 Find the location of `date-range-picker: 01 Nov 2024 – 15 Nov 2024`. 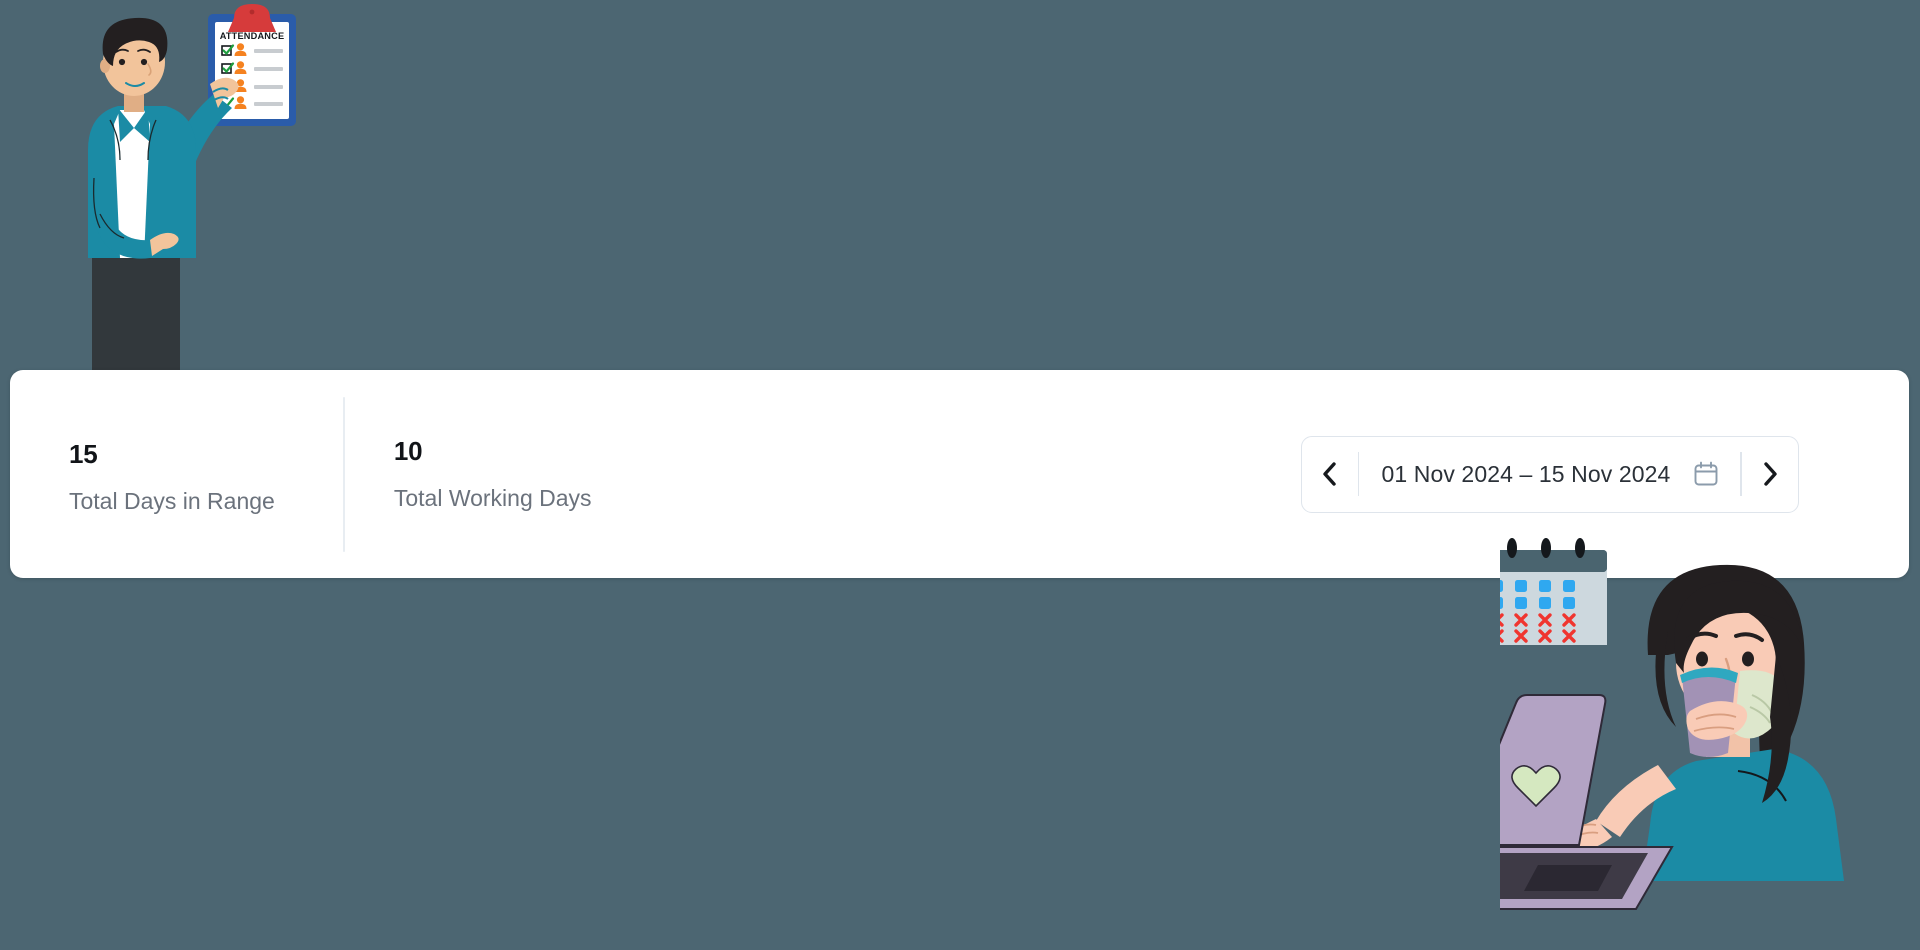

date-range-picker: 01 Nov 2024 – 15 Nov 2024 is located at coordinates (1549, 474).